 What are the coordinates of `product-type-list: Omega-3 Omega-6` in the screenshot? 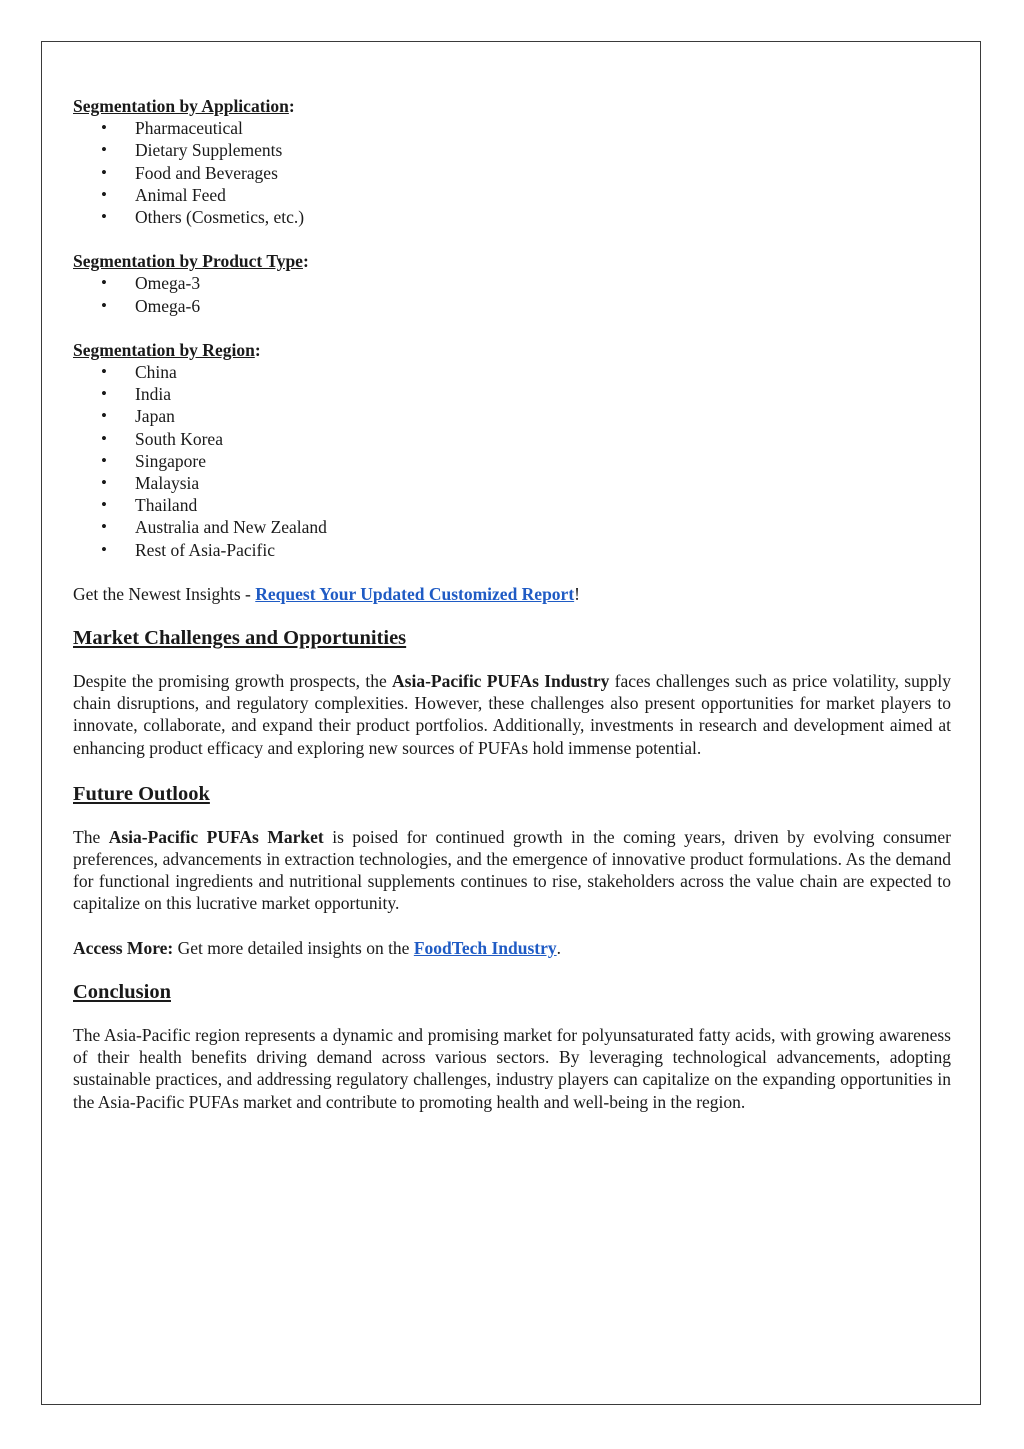 It's located at (512, 294).